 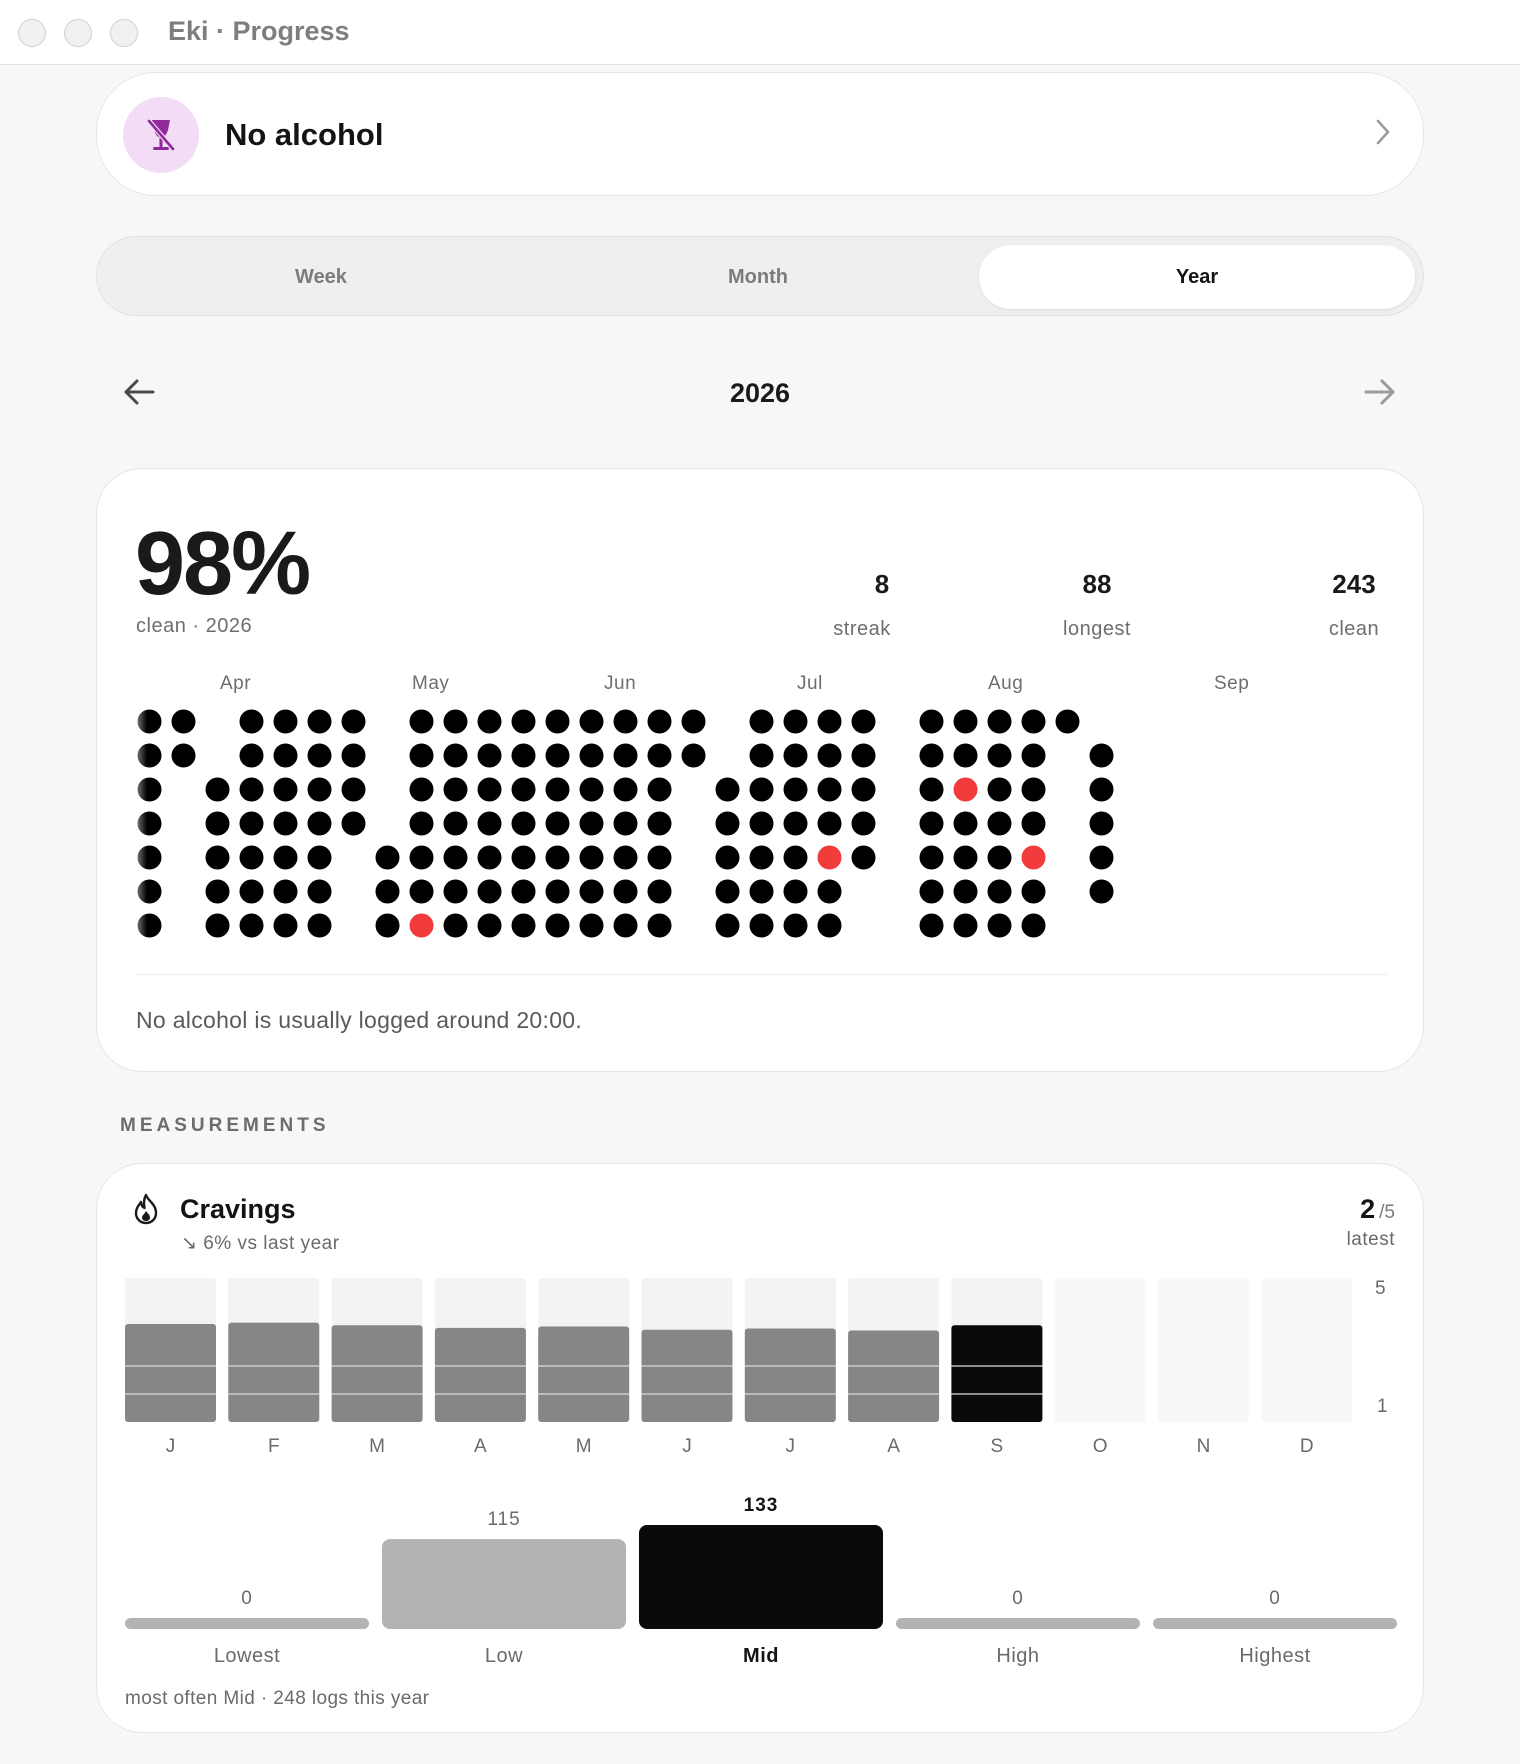 What do you see at coordinates (78, 33) in the screenshot?
I see `minimize-window-button` at bounding box center [78, 33].